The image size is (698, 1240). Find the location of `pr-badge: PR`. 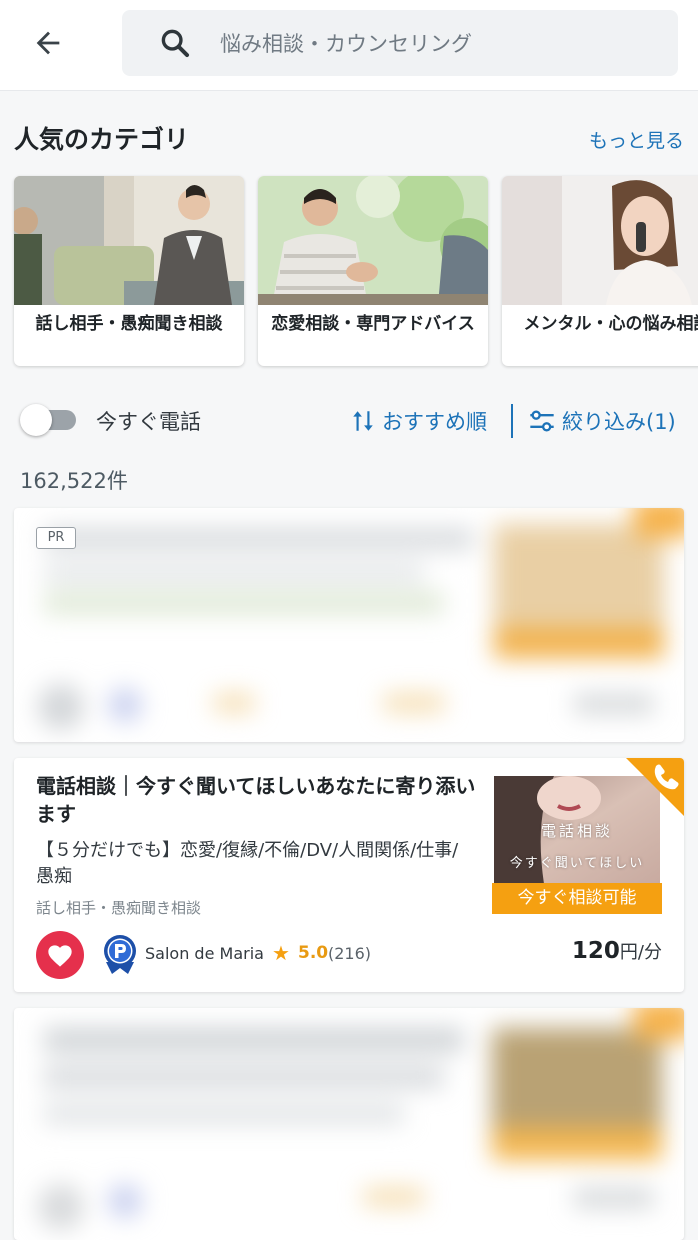

pr-badge: PR is located at coordinates (56, 538).